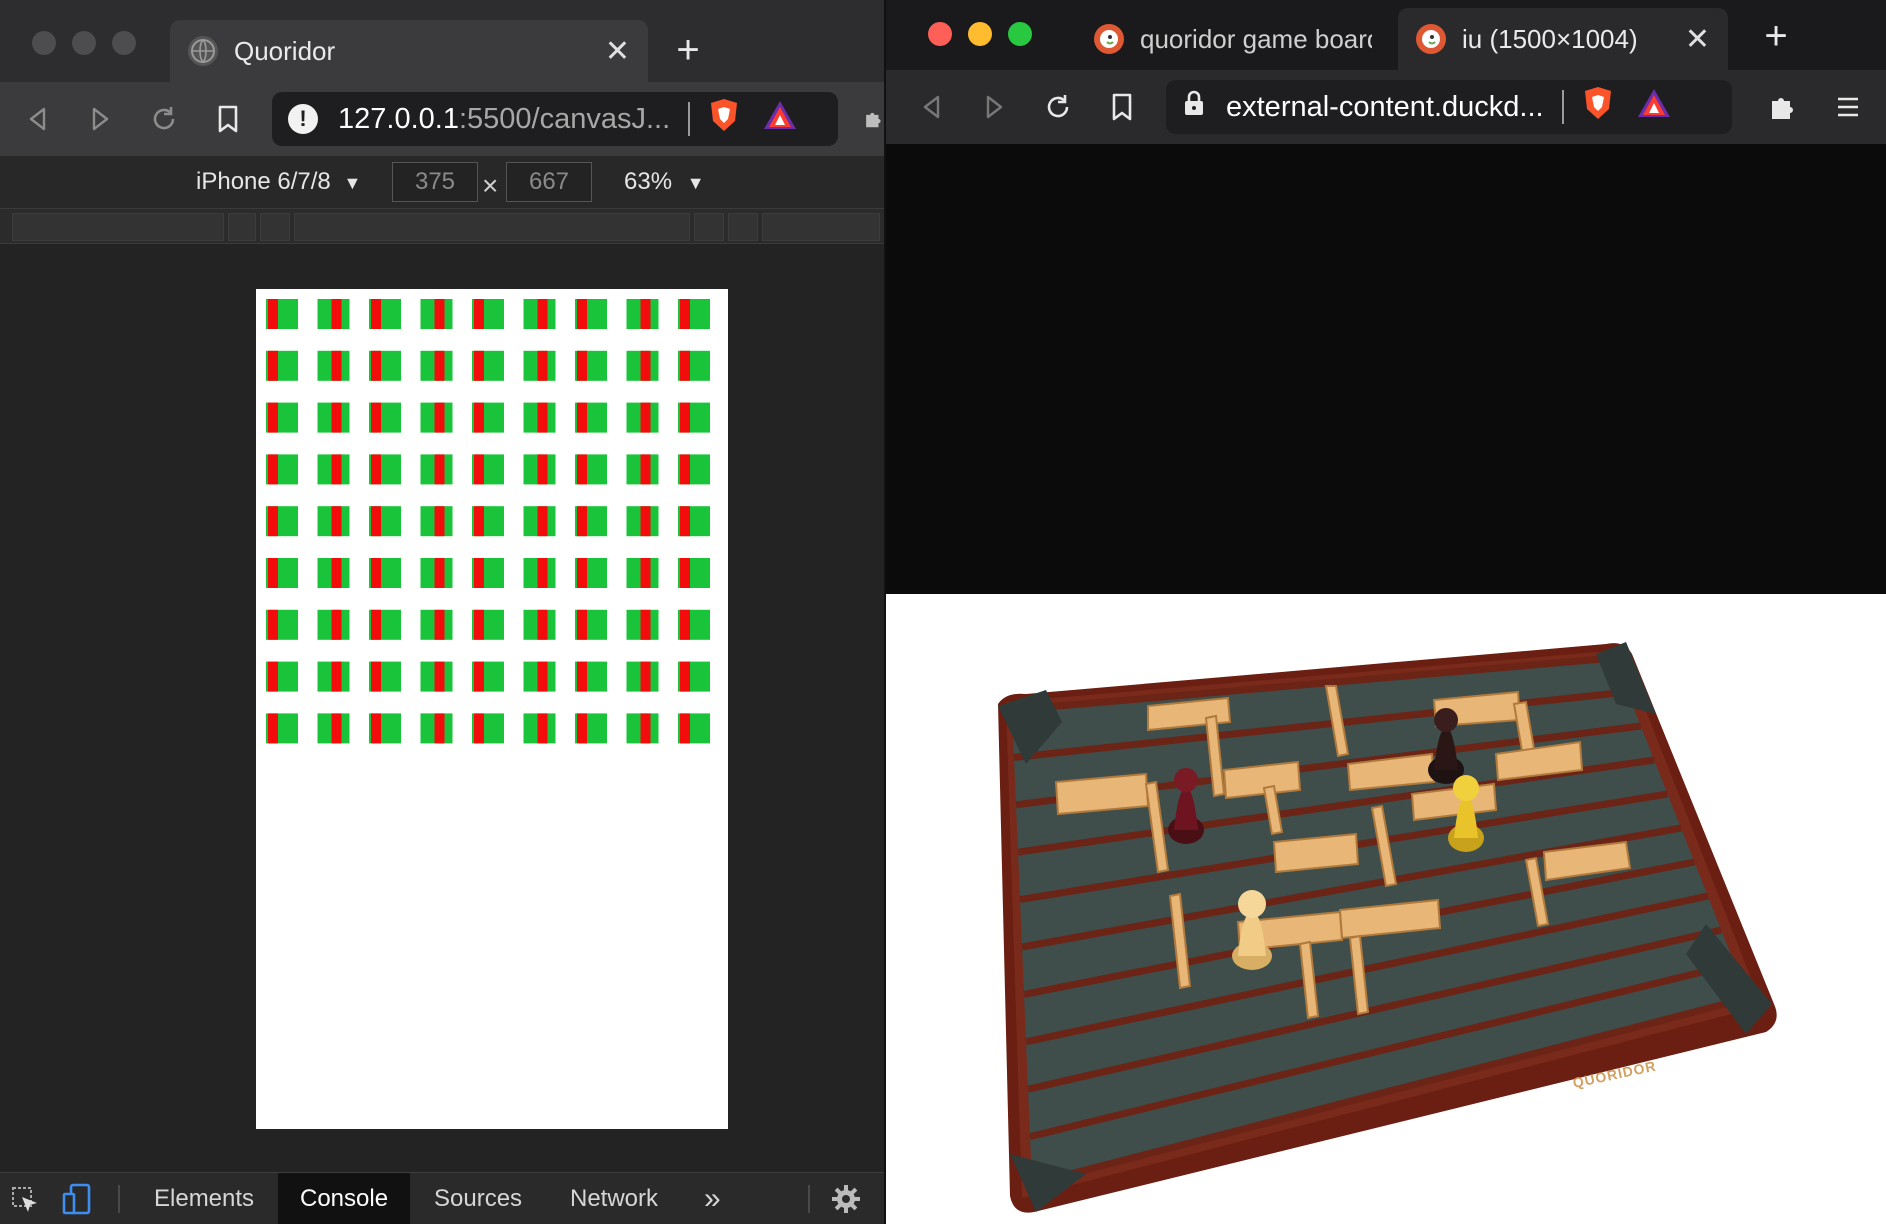 This screenshot has height=1224, width=1886. Describe the element at coordinates (549, 182) in the screenshot. I see `viewport-height-input: 667` at that location.